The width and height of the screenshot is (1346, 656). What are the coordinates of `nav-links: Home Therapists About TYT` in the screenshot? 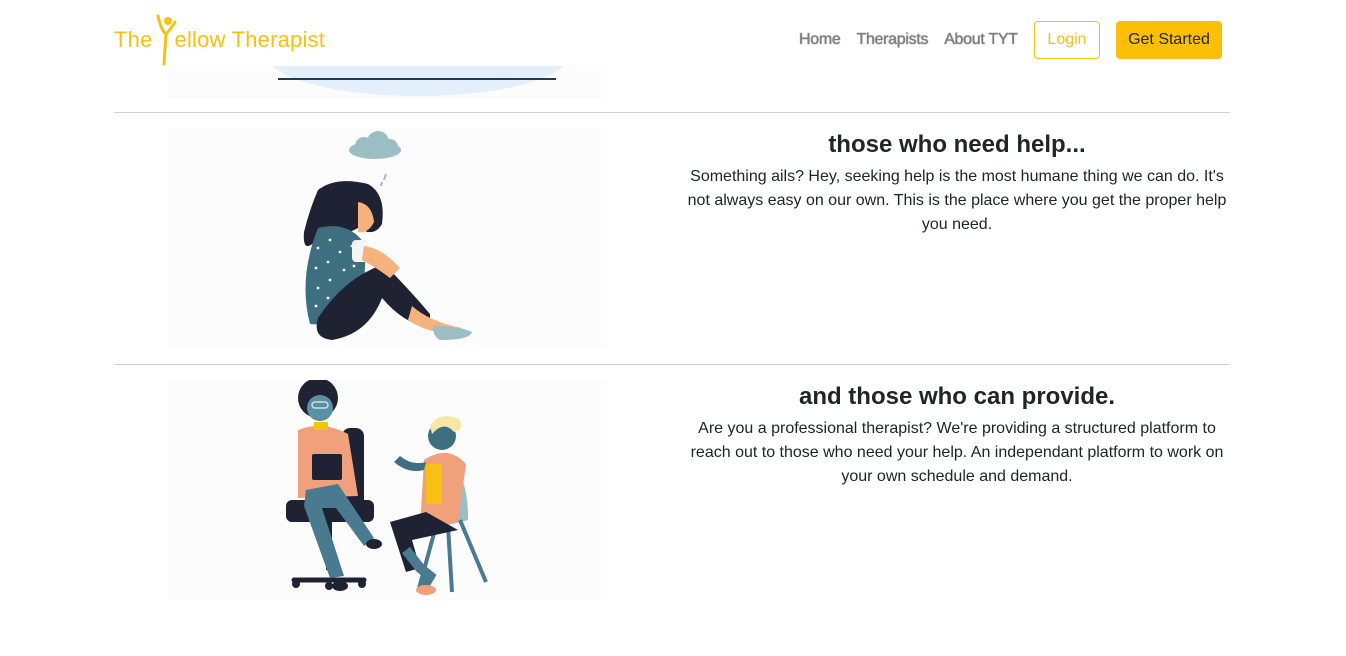 It's located at (908, 40).